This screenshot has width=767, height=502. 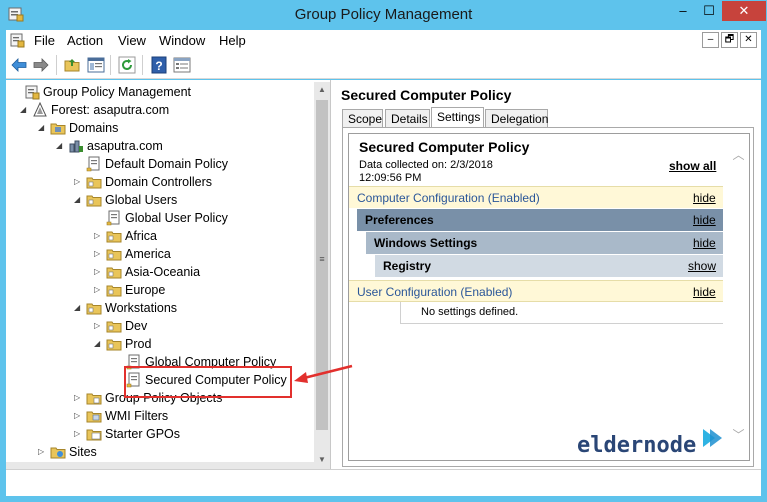 I want to click on tree-node: ◢ asaputra.com, so click(x=159, y=146).